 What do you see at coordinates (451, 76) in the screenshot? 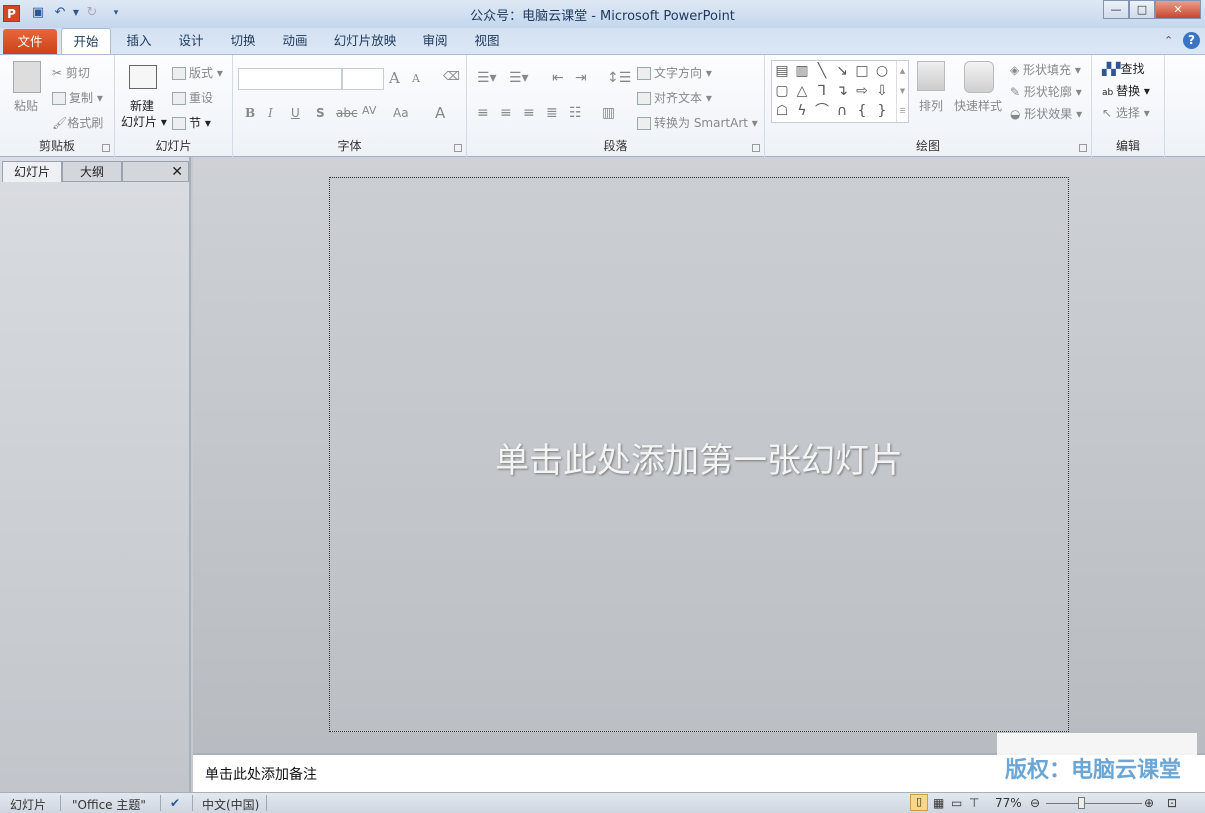
I see `clear-format-icon: ⌫` at bounding box center [451, 76].